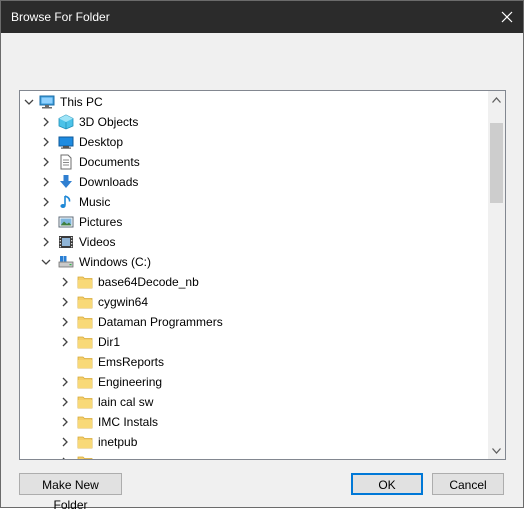 The width and height of the screenshot is (524, 515). Describe the element at coordinates (66, 242) in the screenshot. I see `videos-icon` at that location.